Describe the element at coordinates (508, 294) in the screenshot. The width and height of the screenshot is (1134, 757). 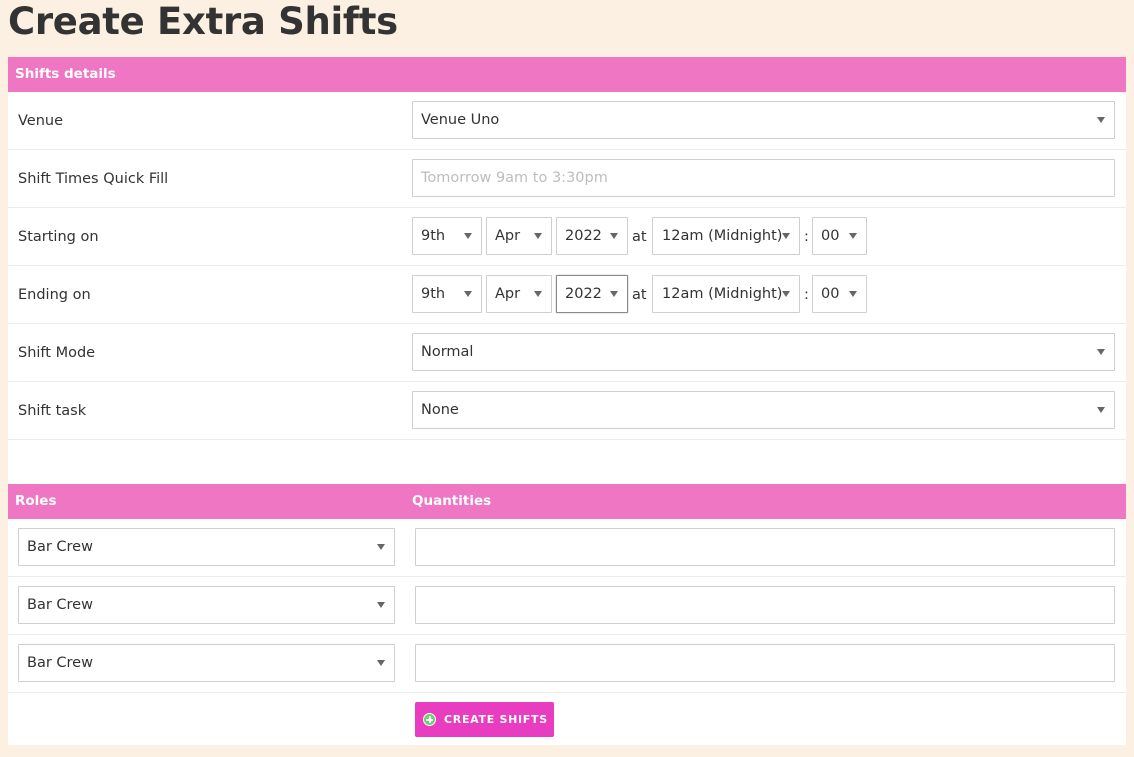
I see `end-month-value: Apr` at that location.